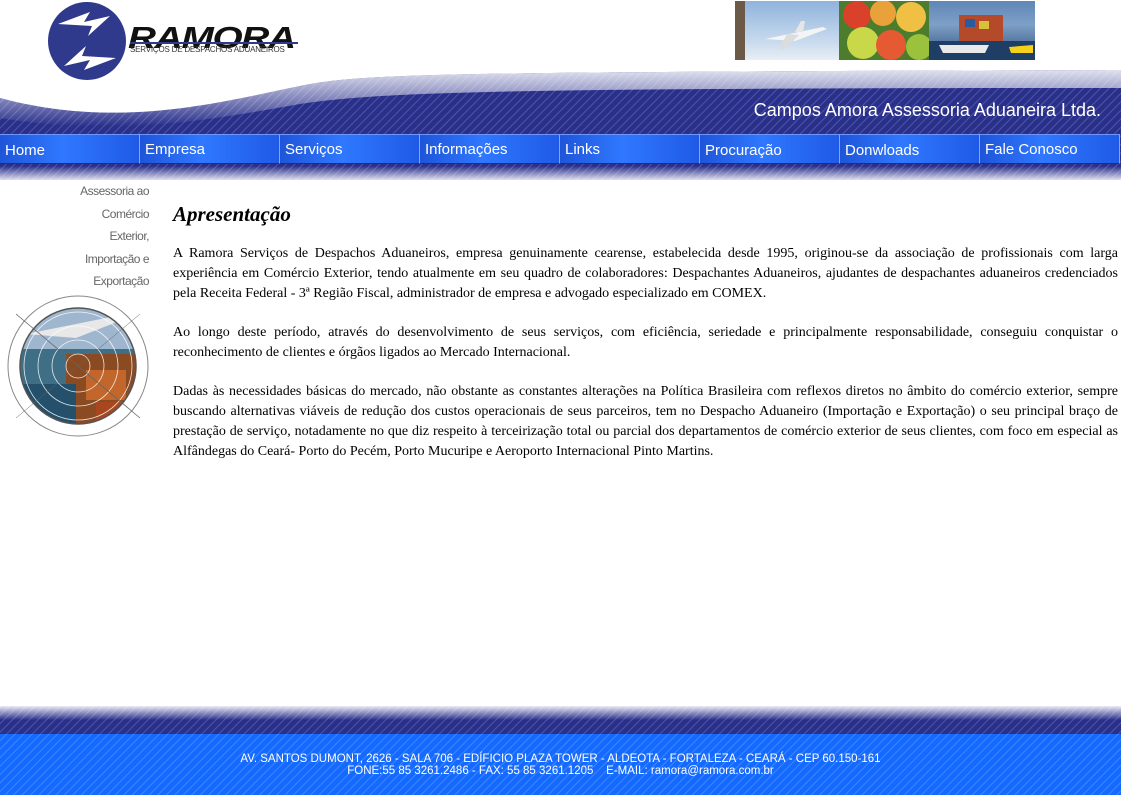  Describe the element at coordinates (982, 30) in the screenshot. I see `ship-photo` at that location.